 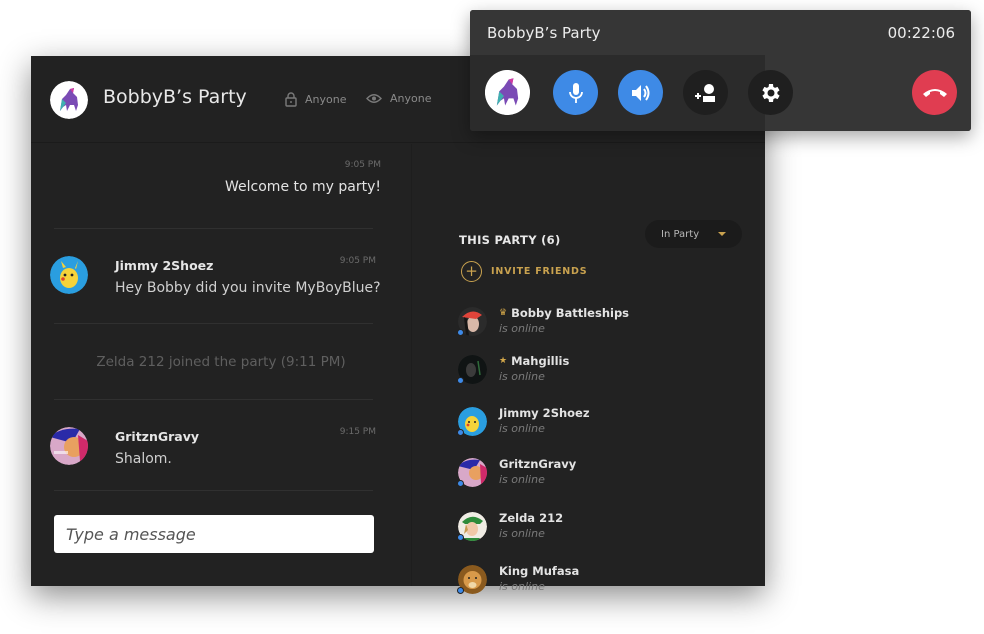 I want to click on add-user-button, so click(x=705, y=92).